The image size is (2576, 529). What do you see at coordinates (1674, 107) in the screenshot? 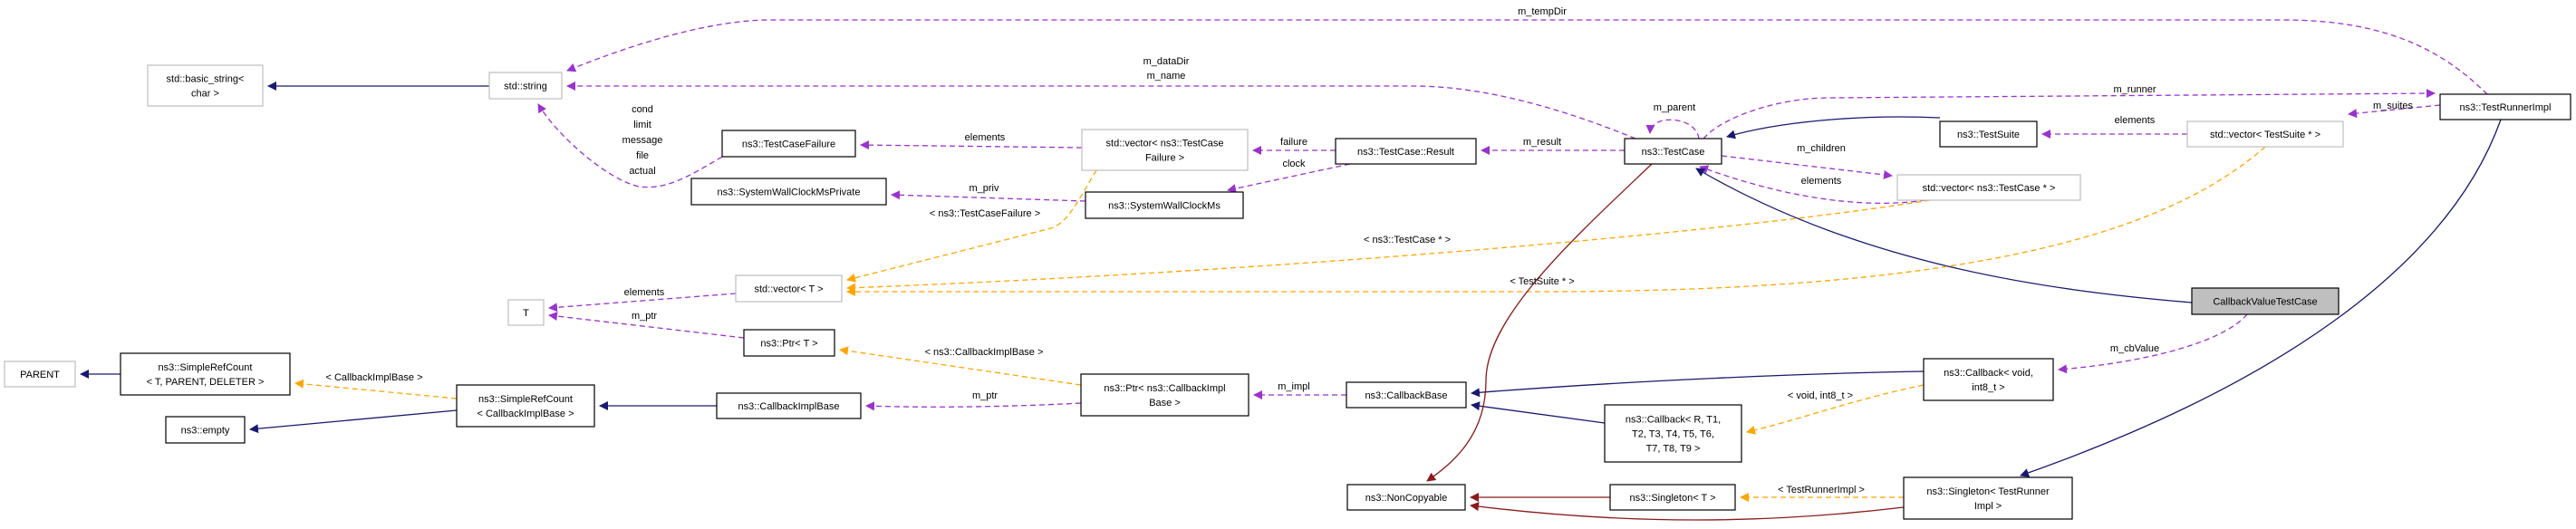
I see `edge-label: m_parent` at bounding box center [1674, 107].